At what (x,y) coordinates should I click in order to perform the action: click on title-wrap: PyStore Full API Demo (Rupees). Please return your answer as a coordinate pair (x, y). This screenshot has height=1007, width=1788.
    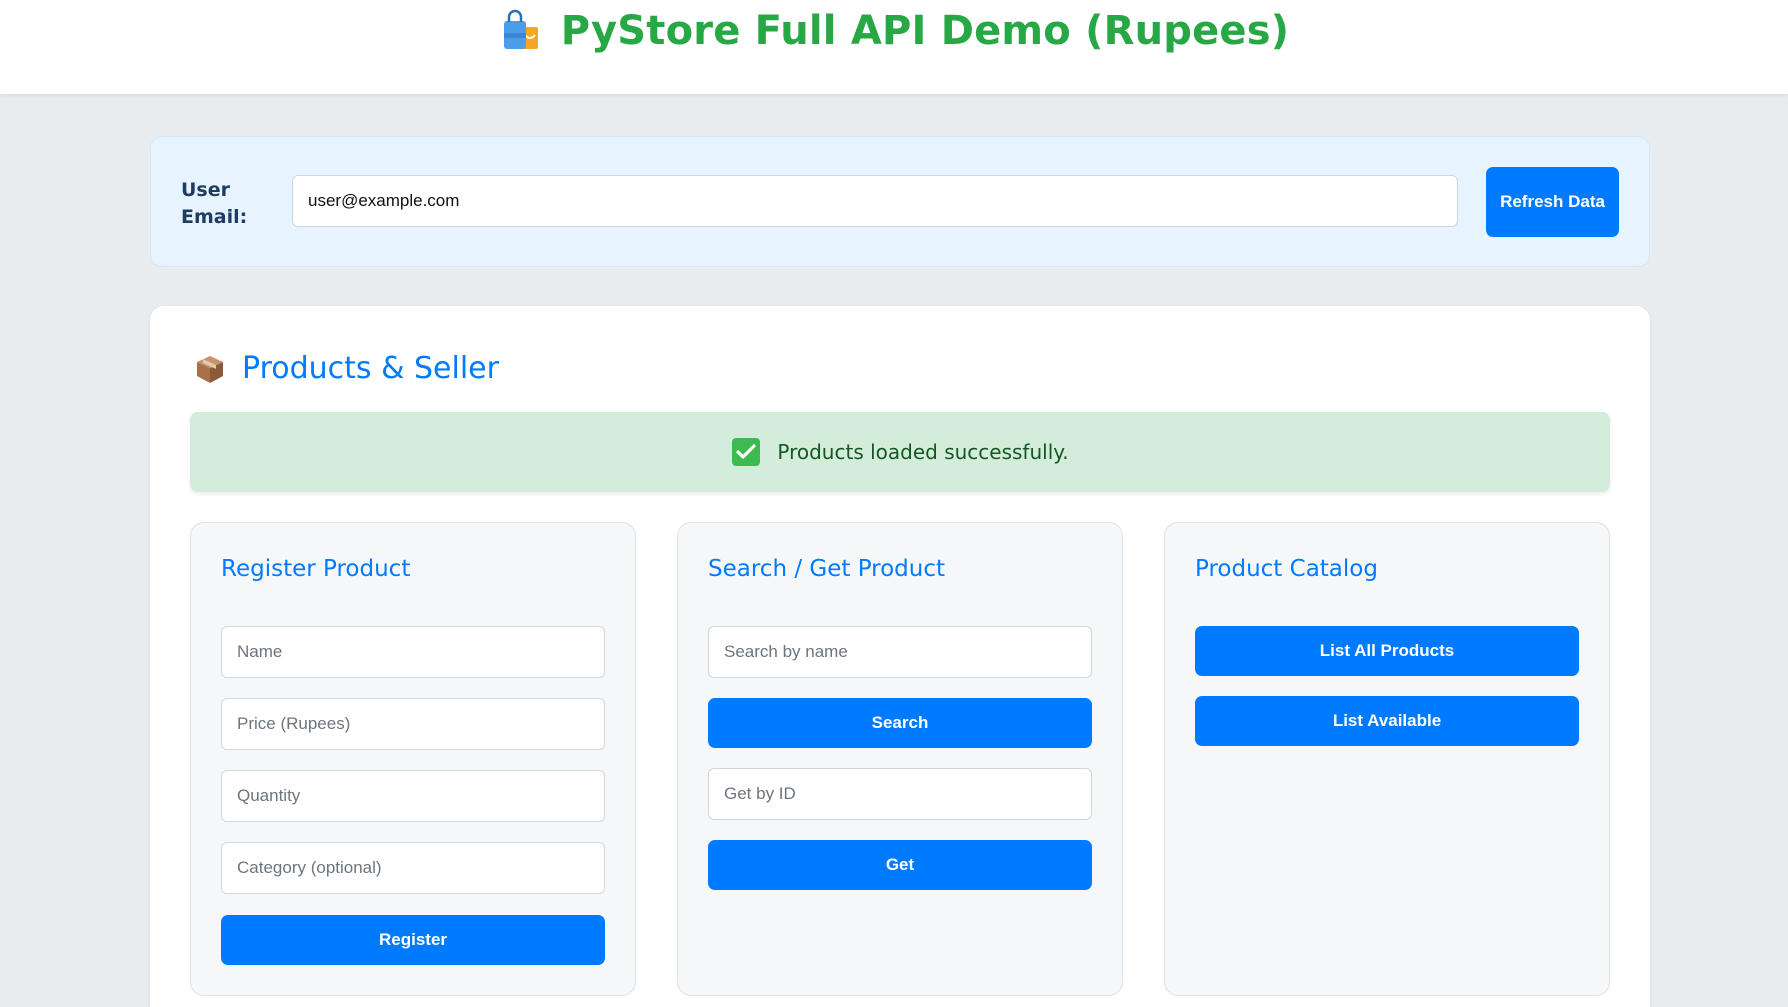
    Looking at the image, I should click on (894, 31).